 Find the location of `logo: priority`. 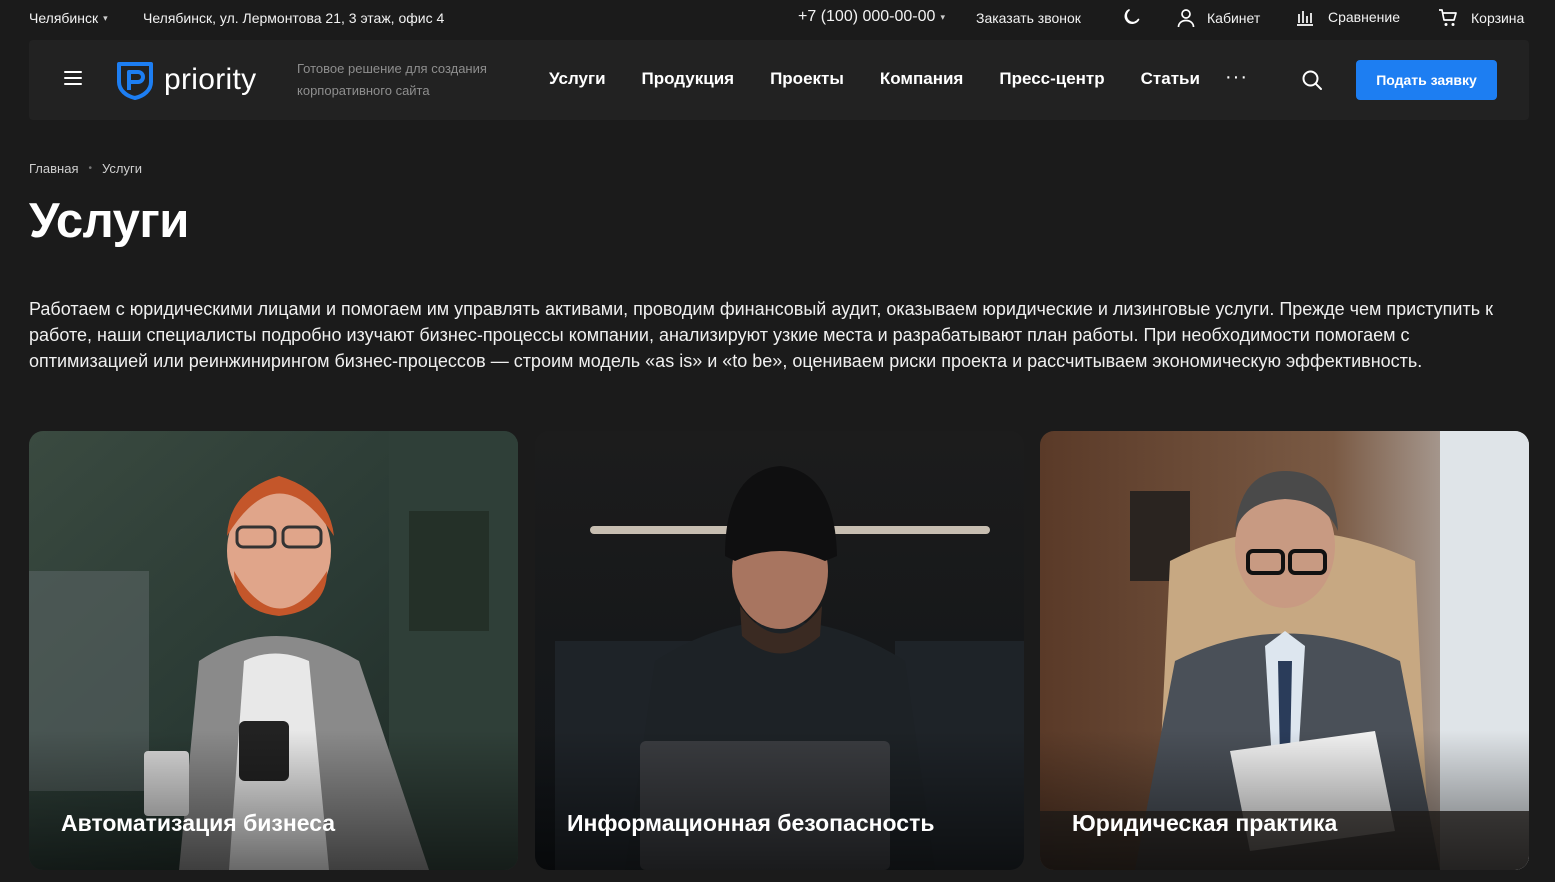

logo: priority is located at coordinates (186, 80).